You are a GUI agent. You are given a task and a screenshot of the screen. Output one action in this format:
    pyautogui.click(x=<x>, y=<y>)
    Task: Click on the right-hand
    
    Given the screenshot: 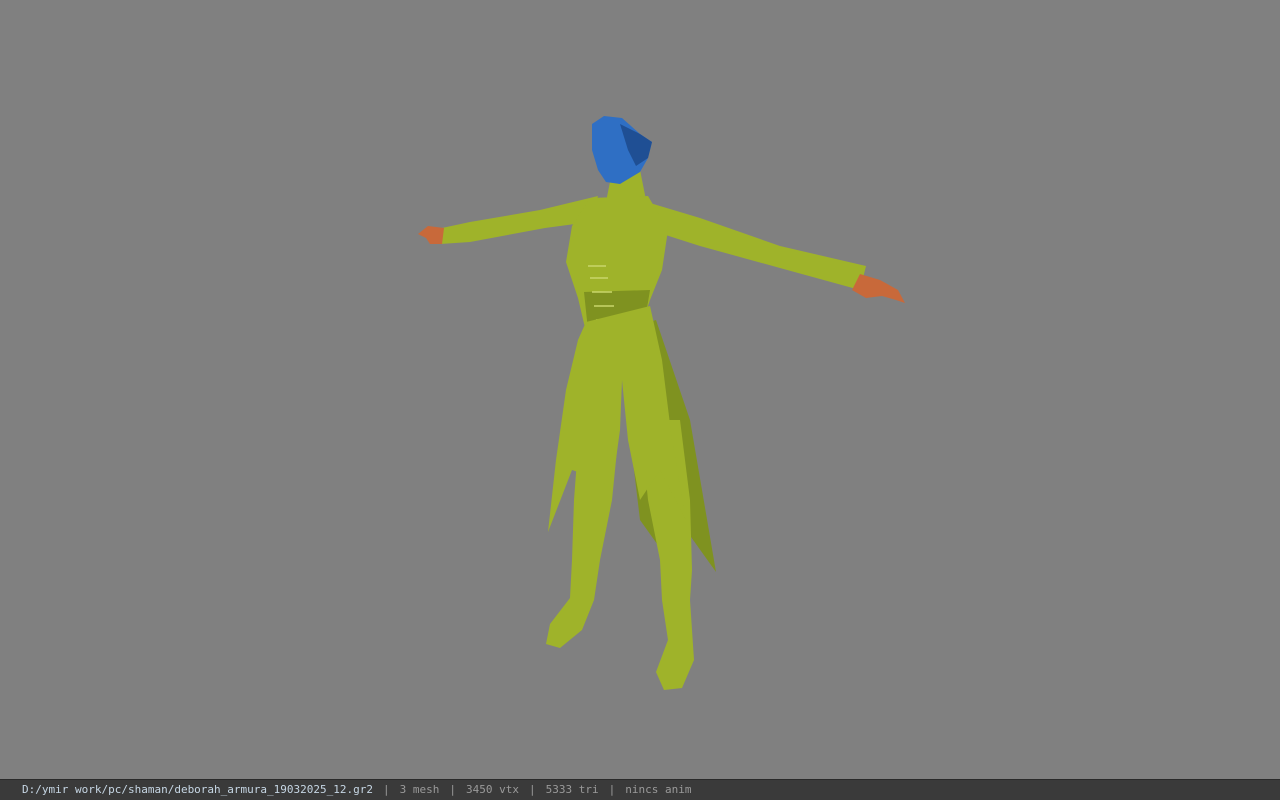 What is the action you would take?
    pyautogui.click(x=878, y=288)
    